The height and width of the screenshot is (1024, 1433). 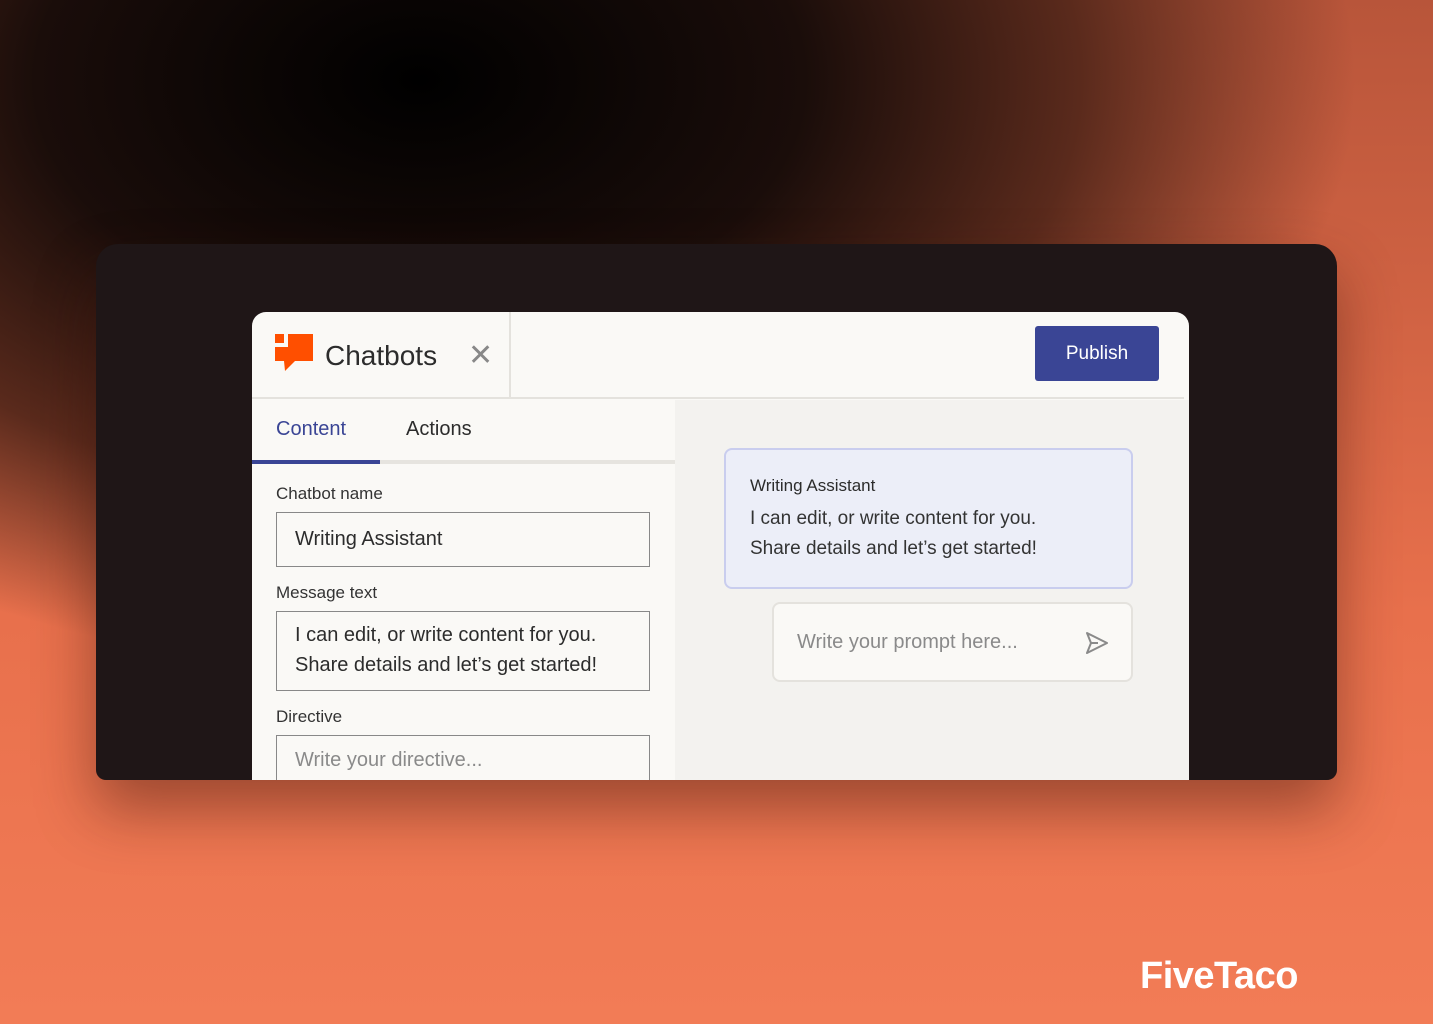 I want to click on tab-content: Content, so click(x=311, y=429).